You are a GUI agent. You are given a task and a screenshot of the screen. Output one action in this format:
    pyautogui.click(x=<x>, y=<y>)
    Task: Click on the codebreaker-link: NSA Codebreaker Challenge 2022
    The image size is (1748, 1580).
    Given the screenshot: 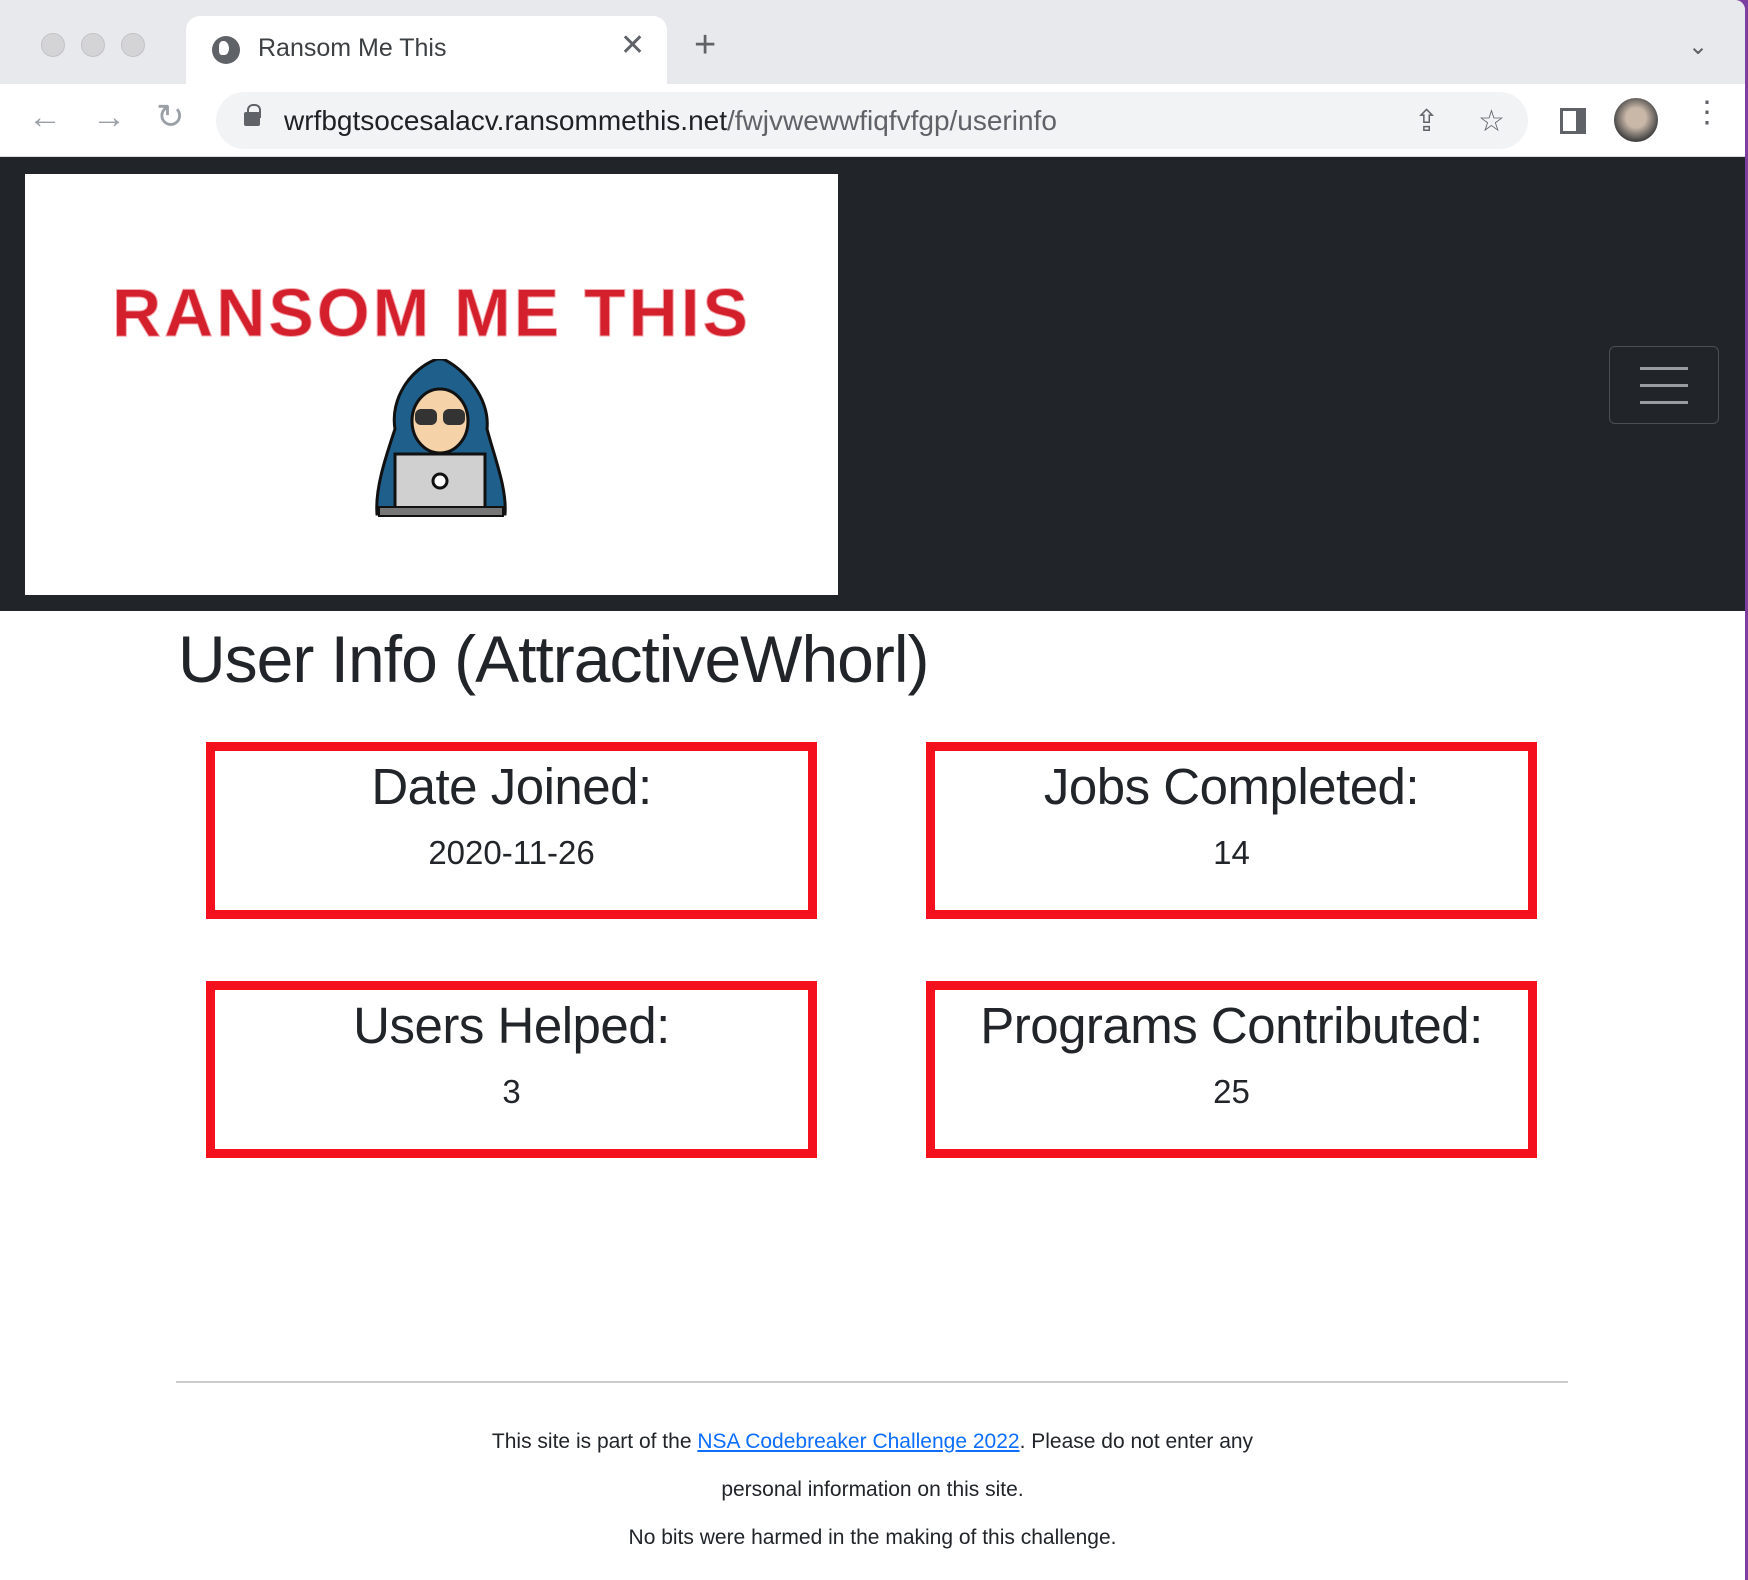 What is the action you would take?
    pyautogui.click(x=858, y=1441)
    